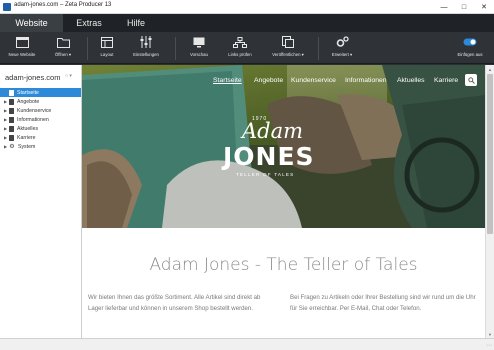  I want to click on tree-item-informationen: ▶ Informationen, so click(40, 119).